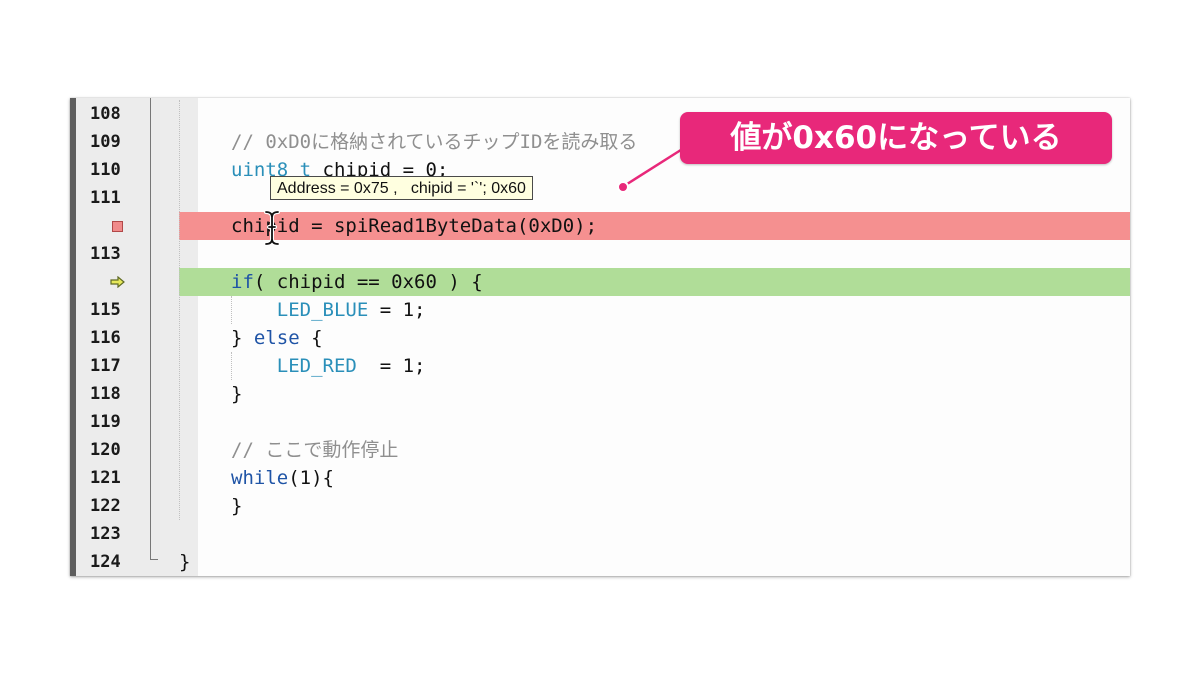 Image resolution: width=1200 pixels, height=675 pixels. I want to click on code-line: 121 while(1){, so click(600, 478).